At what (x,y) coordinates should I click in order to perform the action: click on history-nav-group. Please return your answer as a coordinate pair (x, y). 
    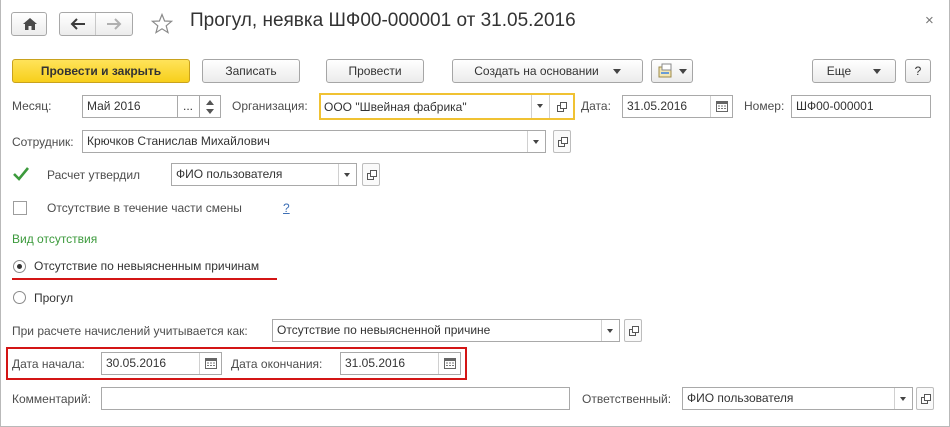
    Looking at the image, I should click on (96, 24).